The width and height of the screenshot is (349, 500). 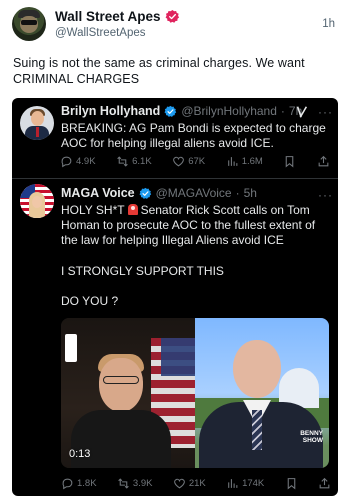 What do you see at coordinates (257, 369) in the screenshot?
I see `senator-face` at bounding box center [257, 369].